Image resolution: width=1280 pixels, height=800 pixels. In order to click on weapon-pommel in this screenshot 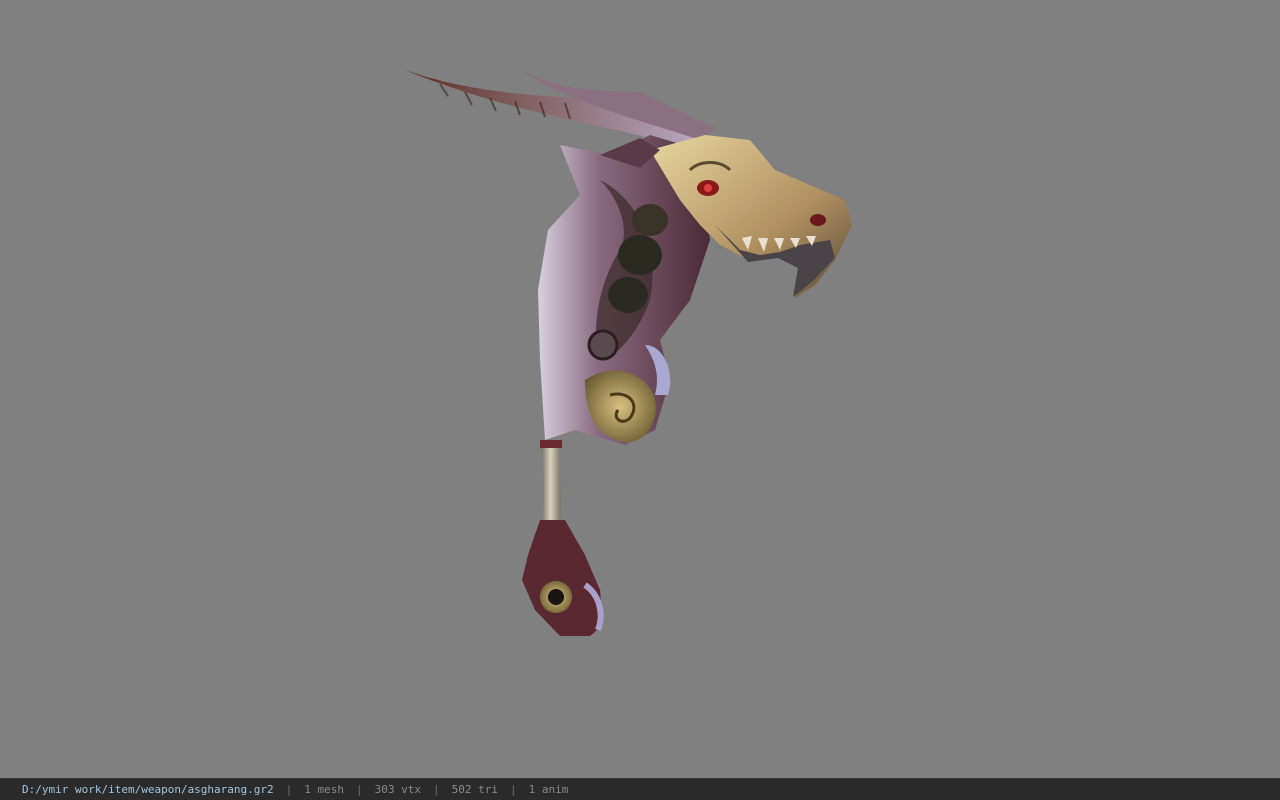, I will do `click(562, 578)`.